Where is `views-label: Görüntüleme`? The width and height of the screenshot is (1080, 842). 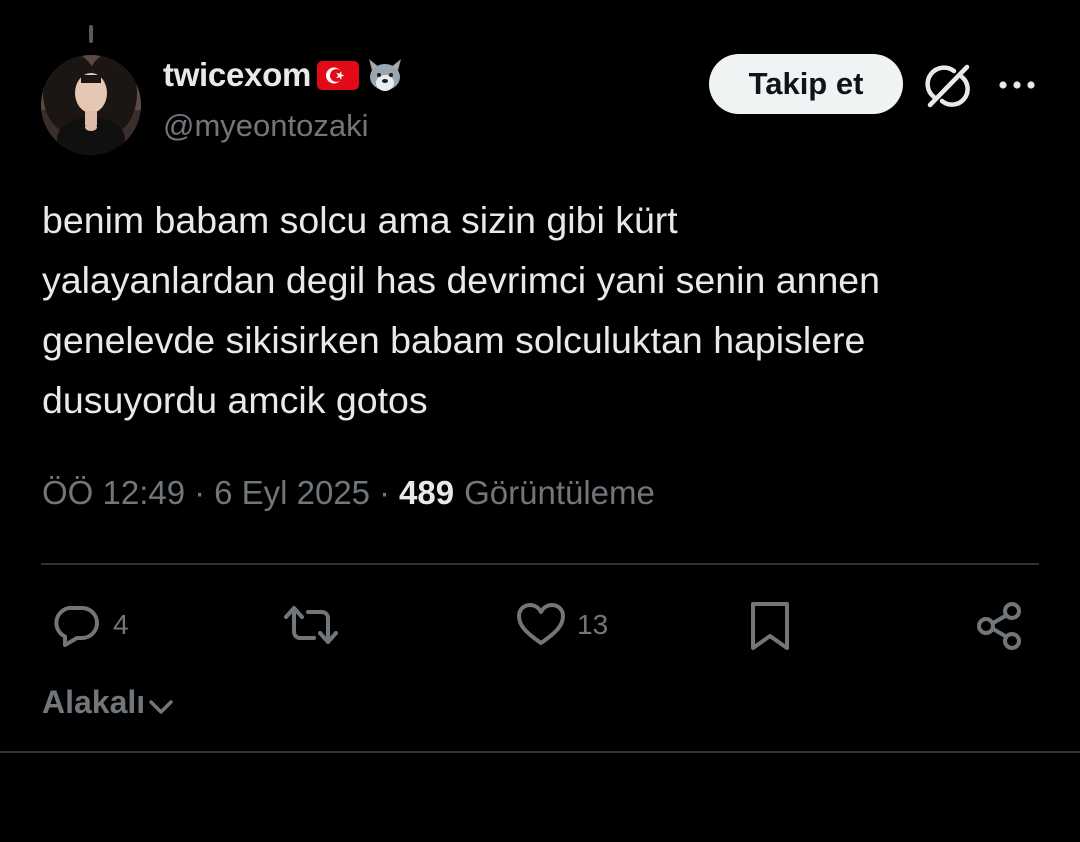 views-label: Görüntüleme is located at coordinates (559, 492).